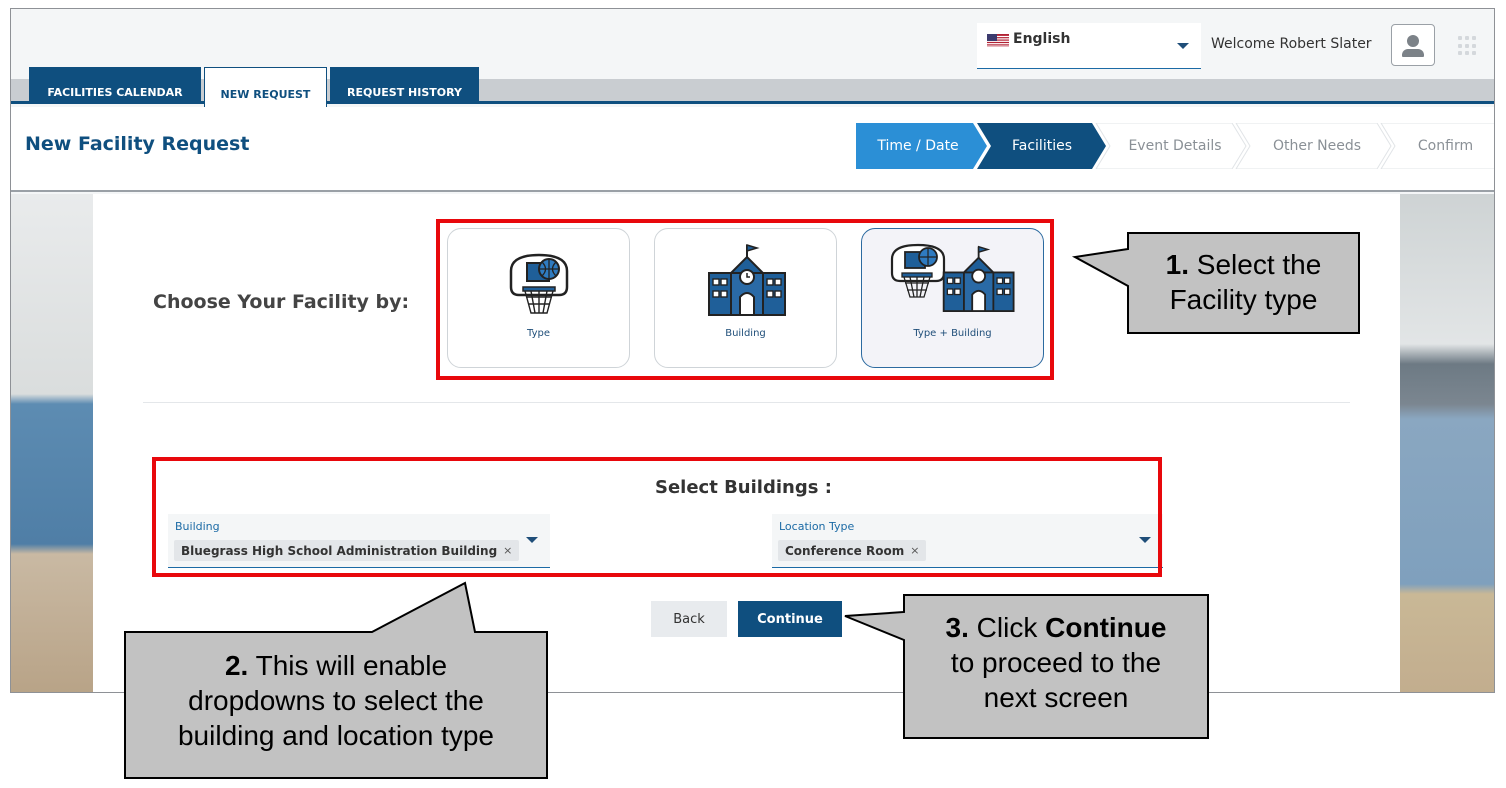 Image resolution: width=1506 pixels, height=788 pixels. What do you see at coordinates (1042, 146) in the screenshot?
I see `step-facilities: Facilities` at bounding box center [1042, 146].